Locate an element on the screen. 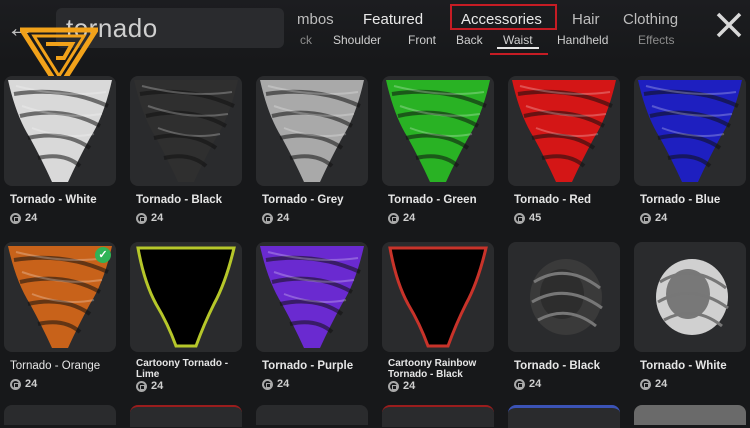  item-name: Cartoony Tornado - Lime is located at coordinates (182, 369).